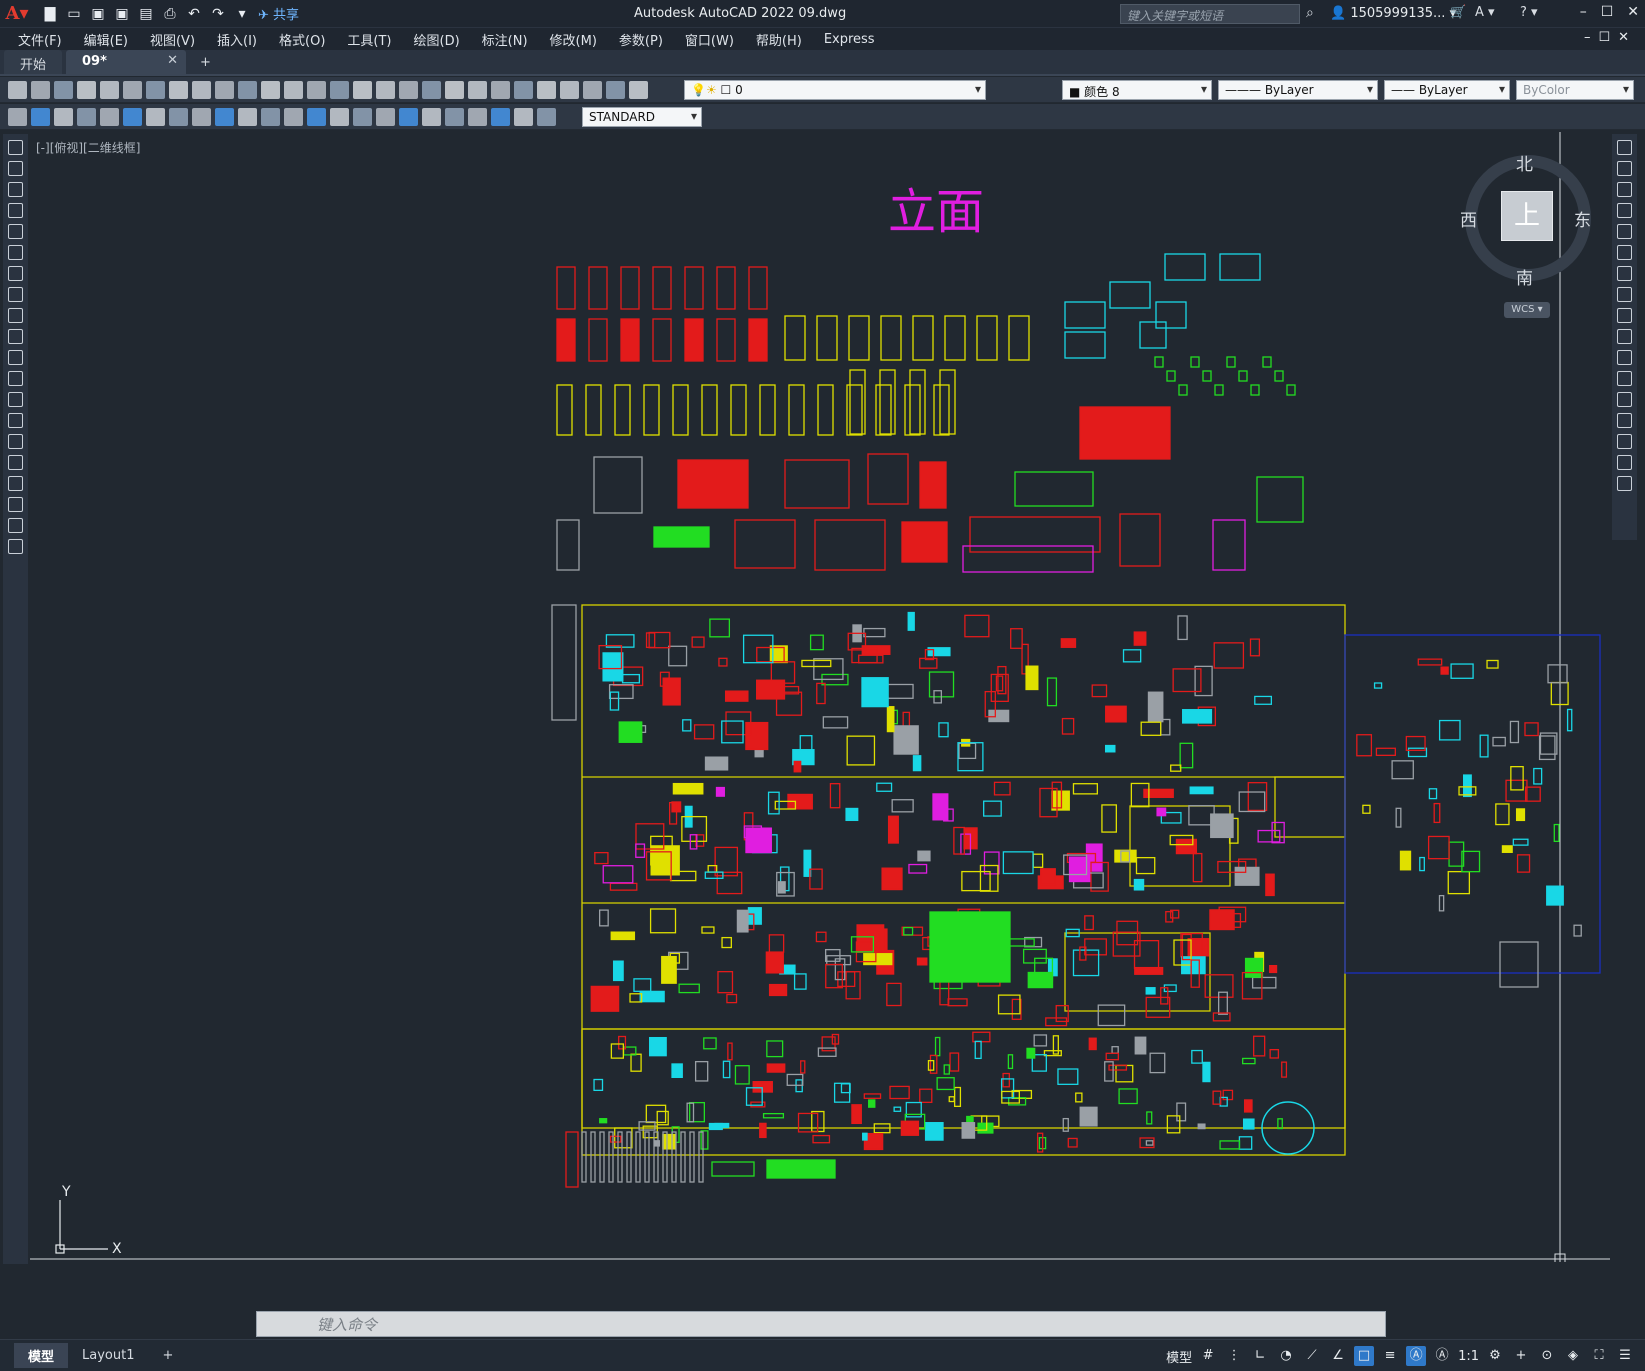 The height and width of the screenshot is (1371, 1645). What do you see at coordinates (1310, 13) in the screenshot?
I see `search-icon: ⌕` at bounding box center [1310, 13].